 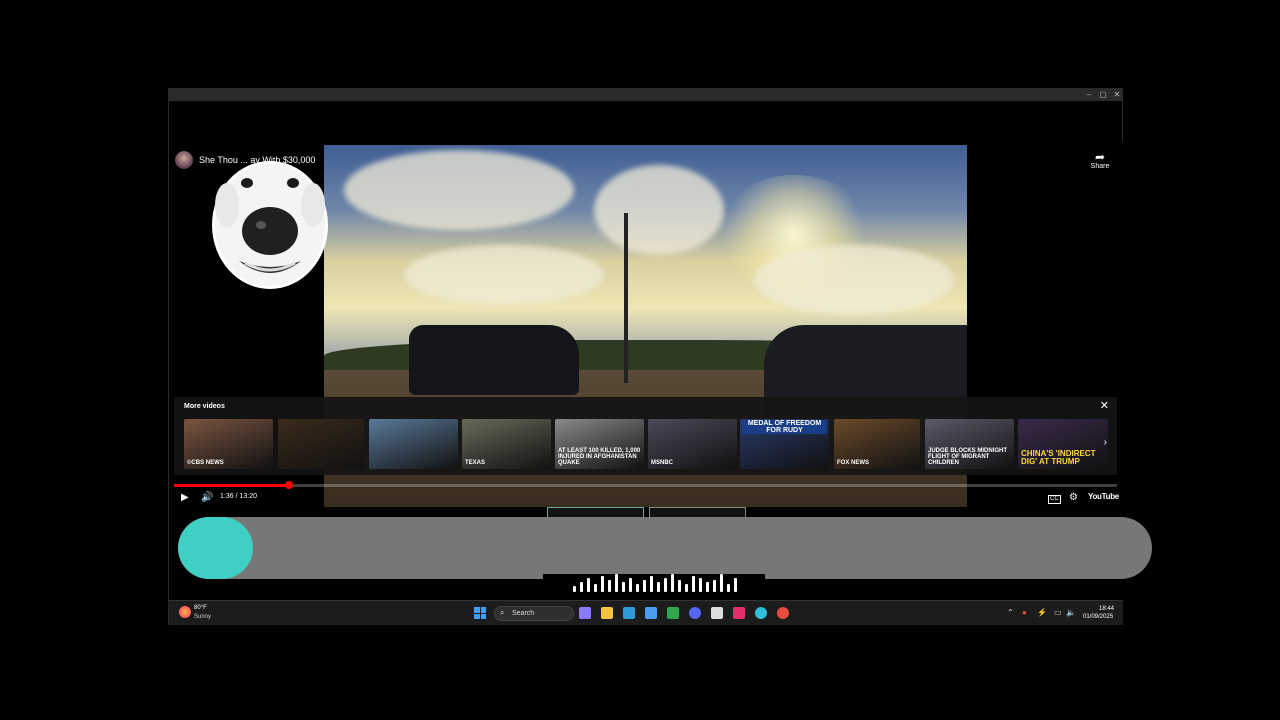 What do you see at coordinates (184, 160) in the screenshot?
I see `channel-avatar` at bounding box center [184, 160].